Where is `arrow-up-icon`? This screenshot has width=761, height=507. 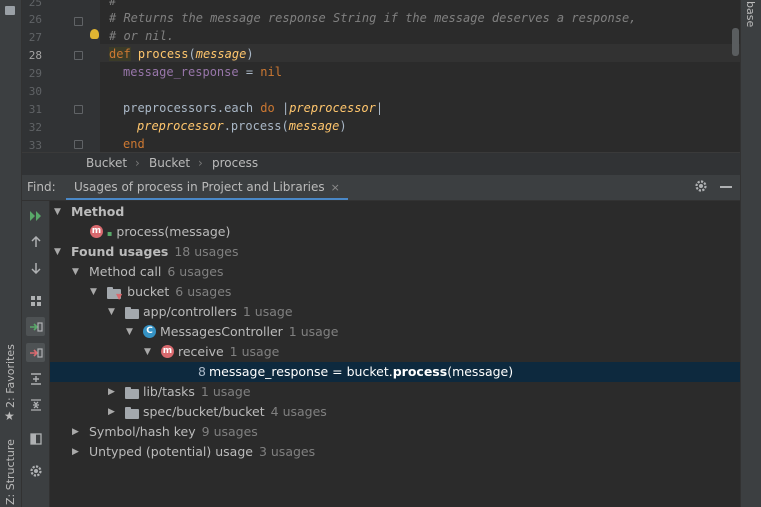
arrow-up-icon is located at coordinates (35, 241).